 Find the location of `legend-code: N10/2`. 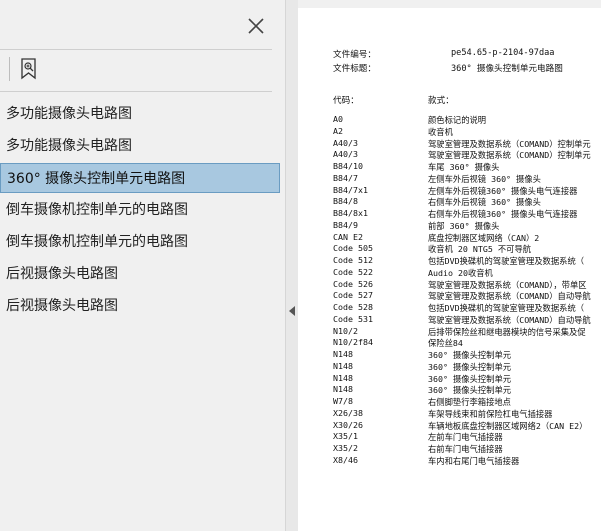

legend-code: N10/2 is located at coordinates (345, 330).